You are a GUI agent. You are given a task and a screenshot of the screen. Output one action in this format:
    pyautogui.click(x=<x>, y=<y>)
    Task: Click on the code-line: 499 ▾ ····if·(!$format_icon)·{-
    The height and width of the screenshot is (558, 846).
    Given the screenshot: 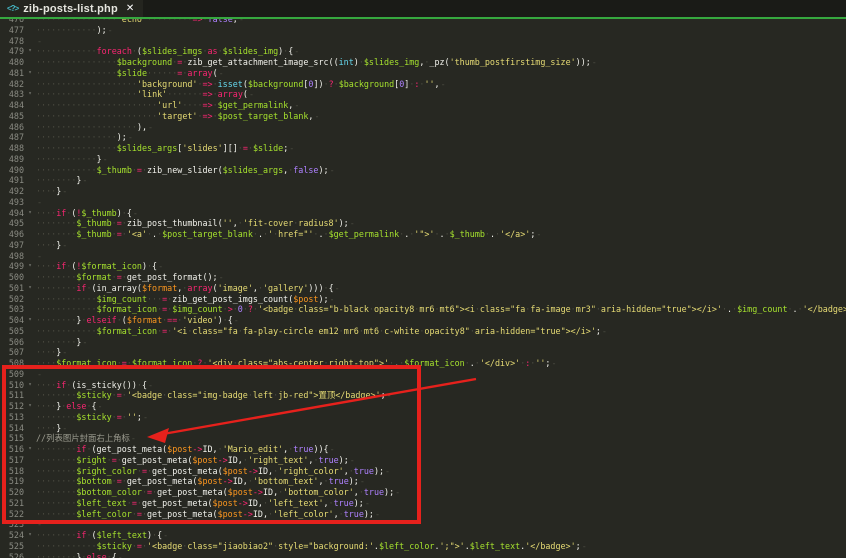 What is the action you would take?
    pyautogui.click(x=423, y=266)
    